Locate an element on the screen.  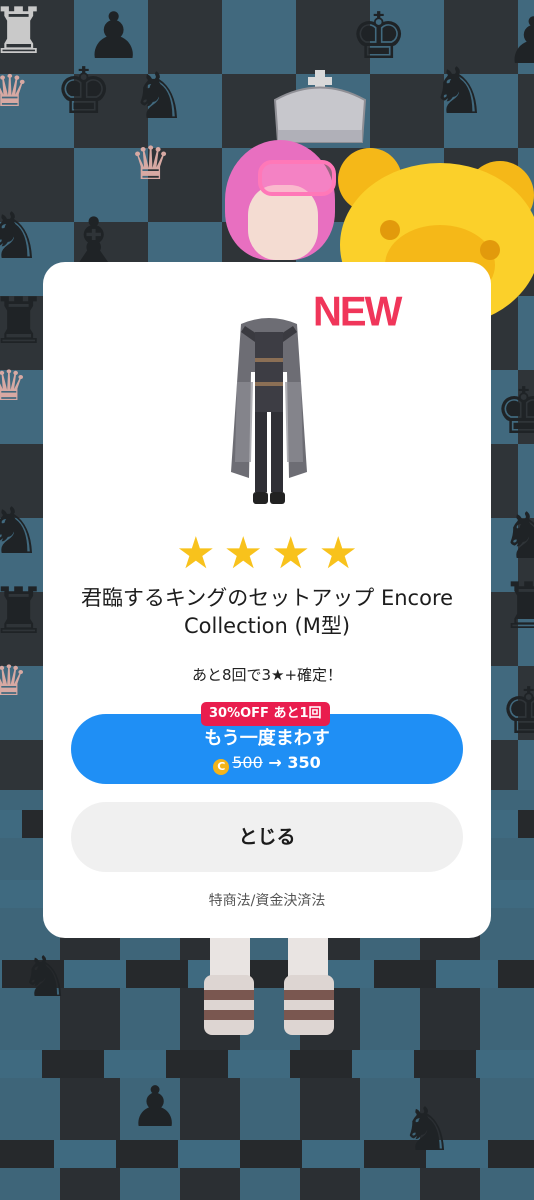
legal-link: 特商法/資金決済法 is located at coordinates (267, 900).